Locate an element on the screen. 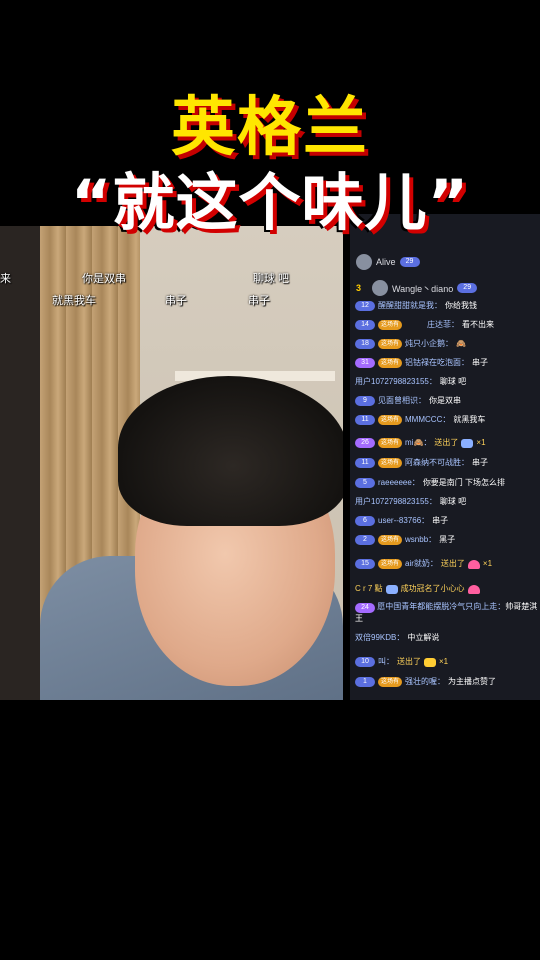  chat-message: C r 7 點 成功冠名了小心心 is located at coordinates (447, 589).